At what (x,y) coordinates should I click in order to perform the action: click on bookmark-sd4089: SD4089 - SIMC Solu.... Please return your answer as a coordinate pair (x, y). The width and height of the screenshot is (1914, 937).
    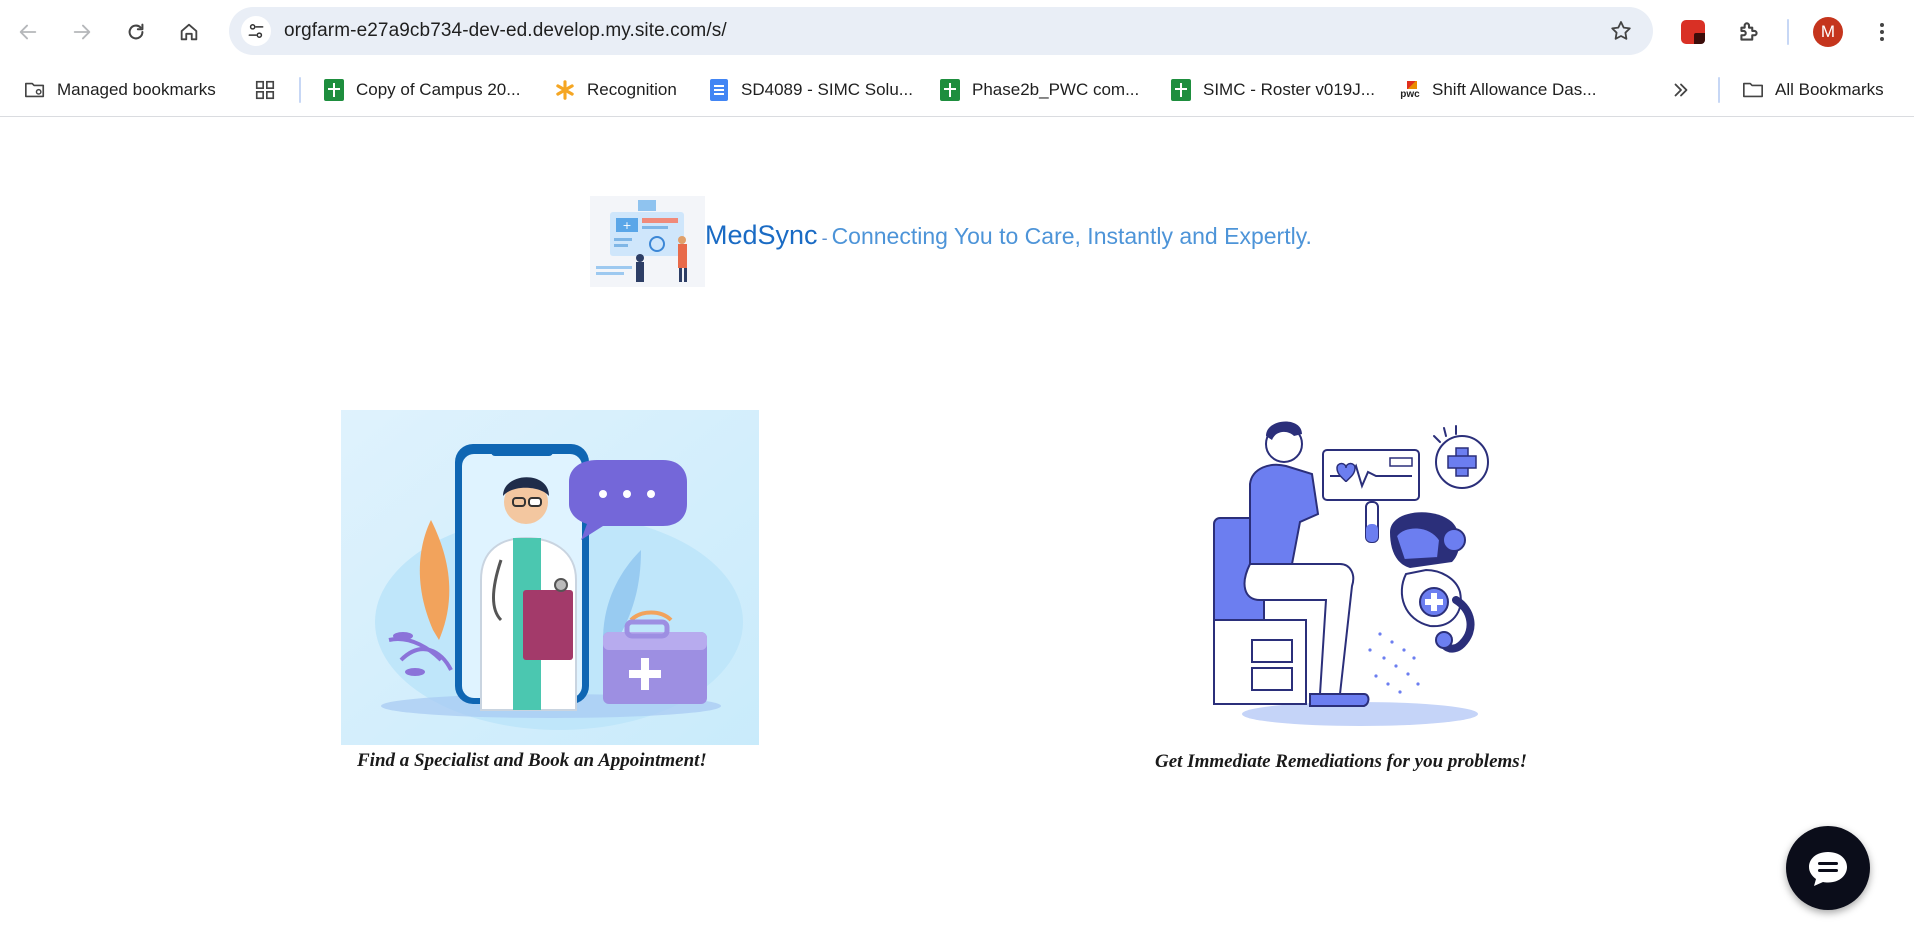
    Looking at the image, I should click on (810, 90).